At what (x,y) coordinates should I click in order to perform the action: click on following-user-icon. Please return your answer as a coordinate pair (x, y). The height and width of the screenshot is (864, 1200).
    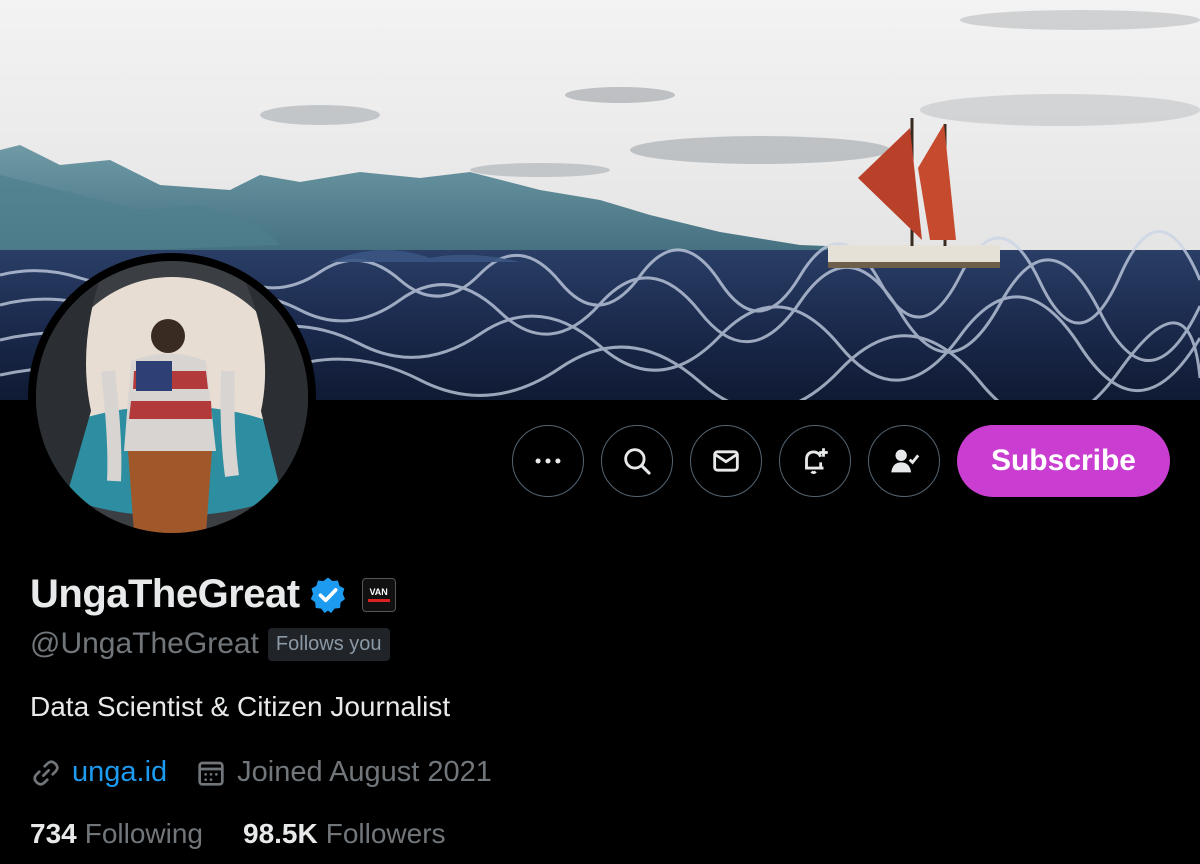
    Looking at the image, I should click on (905, 461).